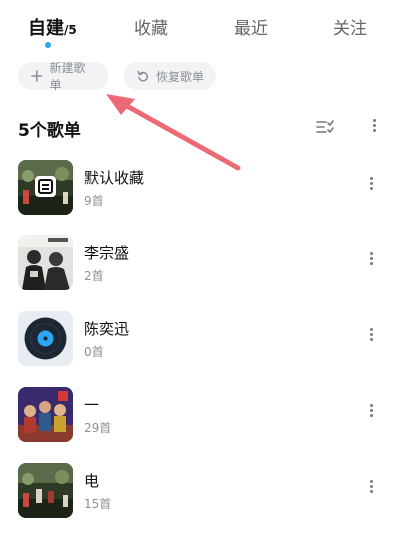 The width and height of the screenshot is (400, 533). Describe the element at coordinates (94, 352) in the screenshot. I see `playlist-track-count: 0首` at that location.